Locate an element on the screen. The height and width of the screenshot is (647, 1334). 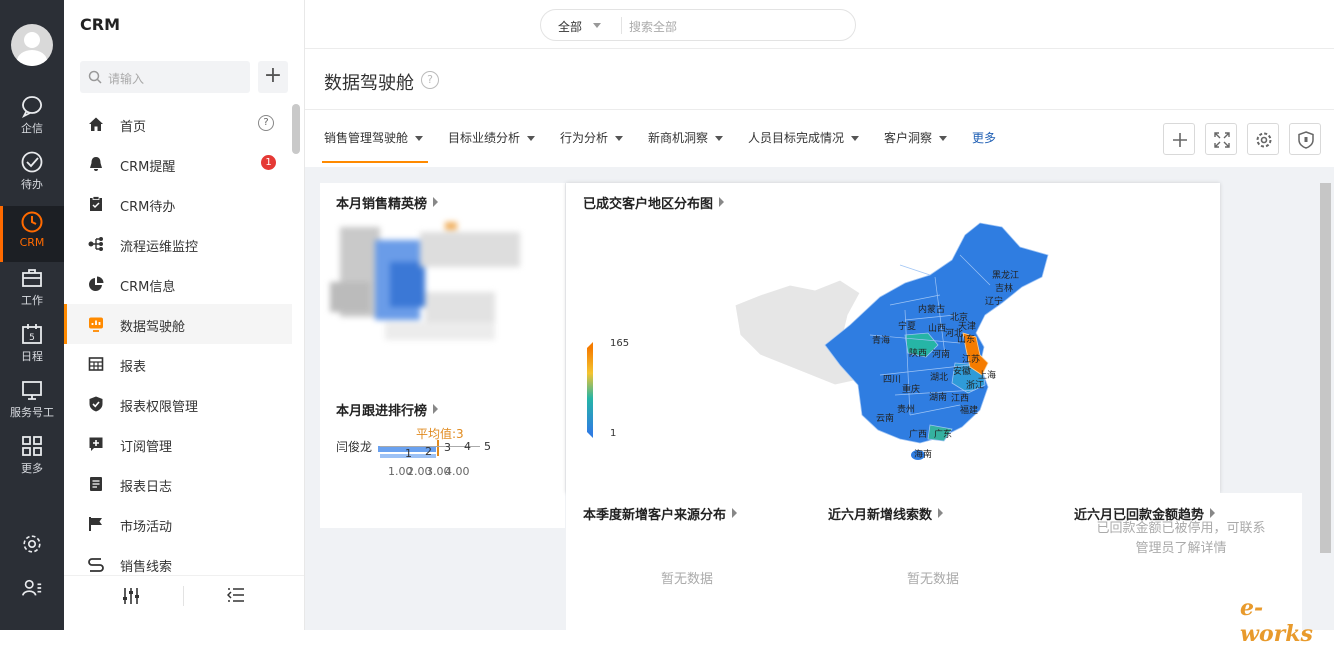
rail-label: 更多 is located at coordinates (32, 468).